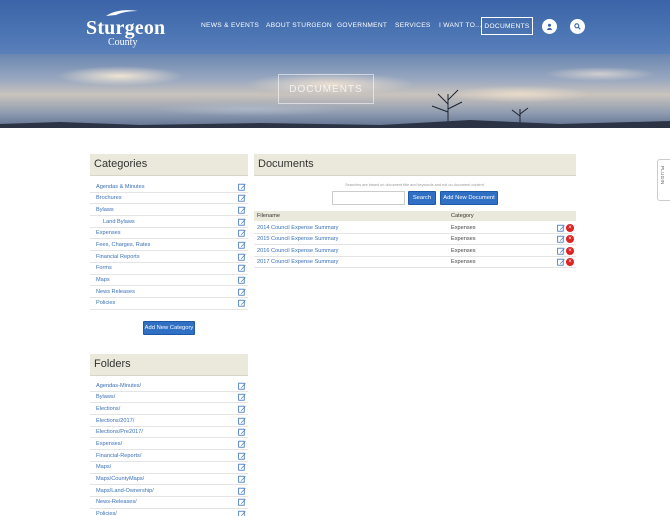  What do you see at coordinates (118, 386) in the screenshot?
I see `folder-link: Agendas-Minutes/` at bounding box center [118, 386].